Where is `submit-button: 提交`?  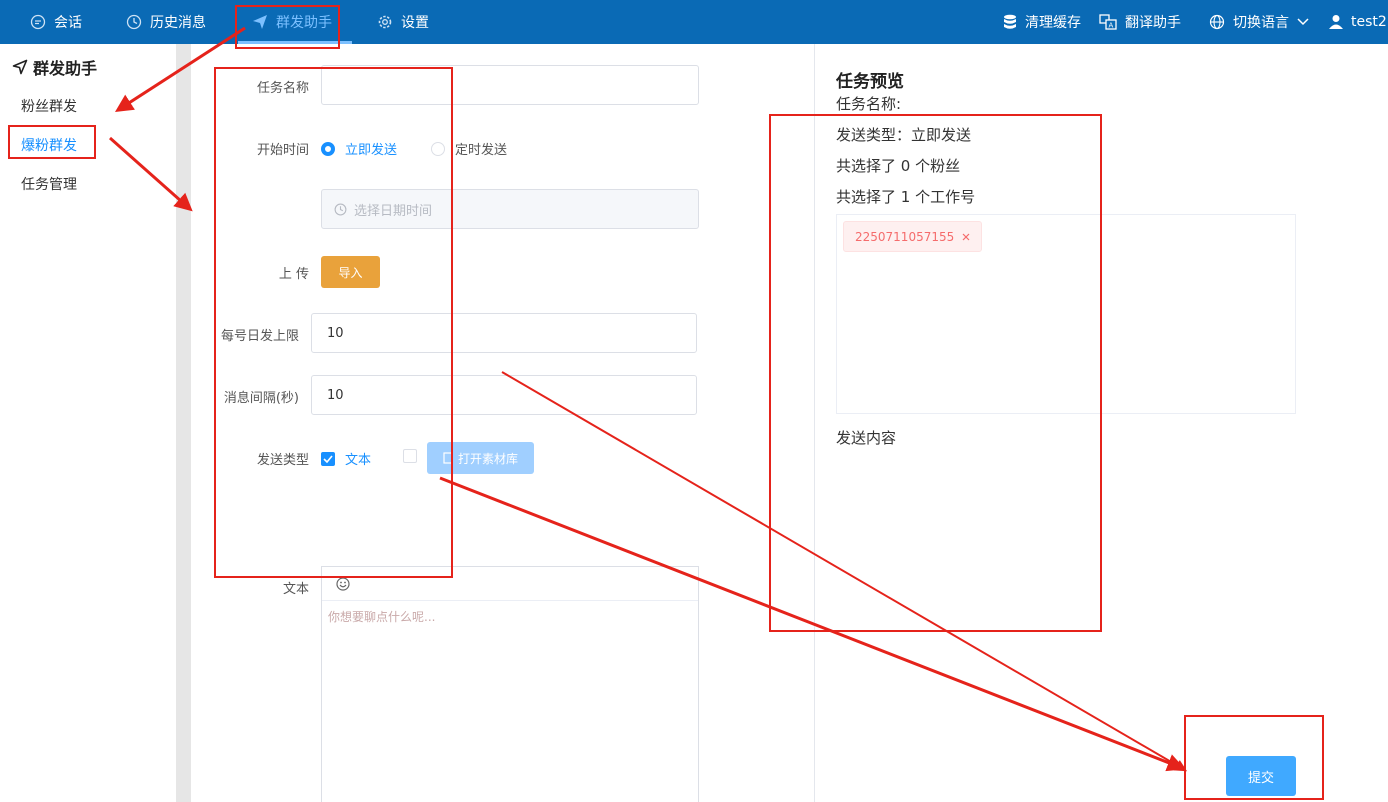 submit-button: 提交 is located at coordinates (1261, 776).